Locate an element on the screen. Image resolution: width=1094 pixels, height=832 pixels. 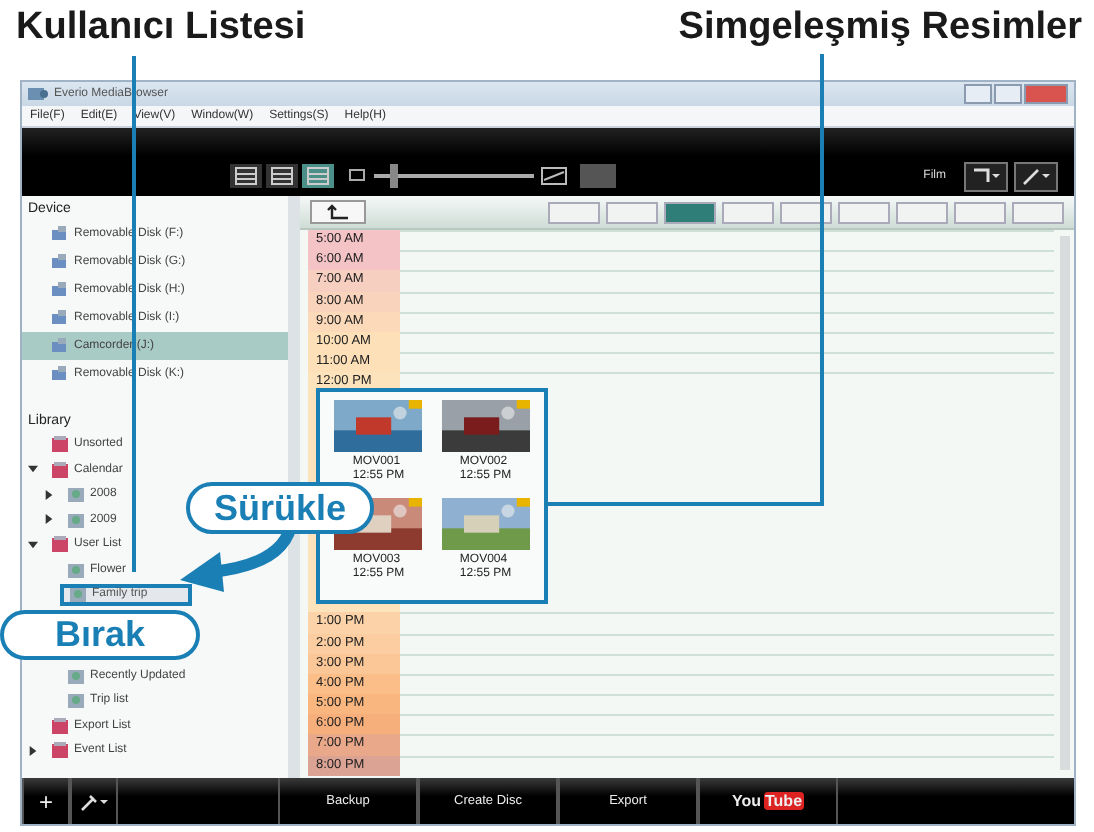
annotation-label: Kullanıcı Listesi is located at coordinates (161, 28).